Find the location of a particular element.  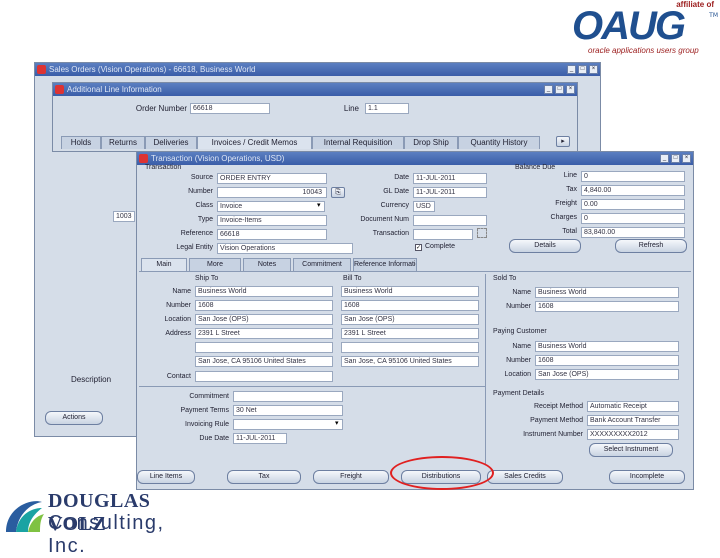

due-date-field: 11-JUL-2011 is located at coordinates (260, 438).